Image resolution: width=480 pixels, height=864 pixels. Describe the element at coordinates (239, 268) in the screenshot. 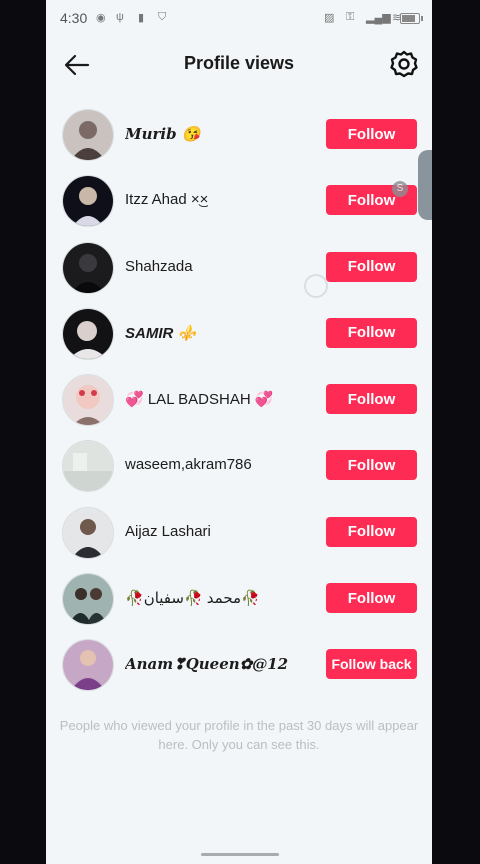

I see `list-item: Shahzada Follow` at that location.